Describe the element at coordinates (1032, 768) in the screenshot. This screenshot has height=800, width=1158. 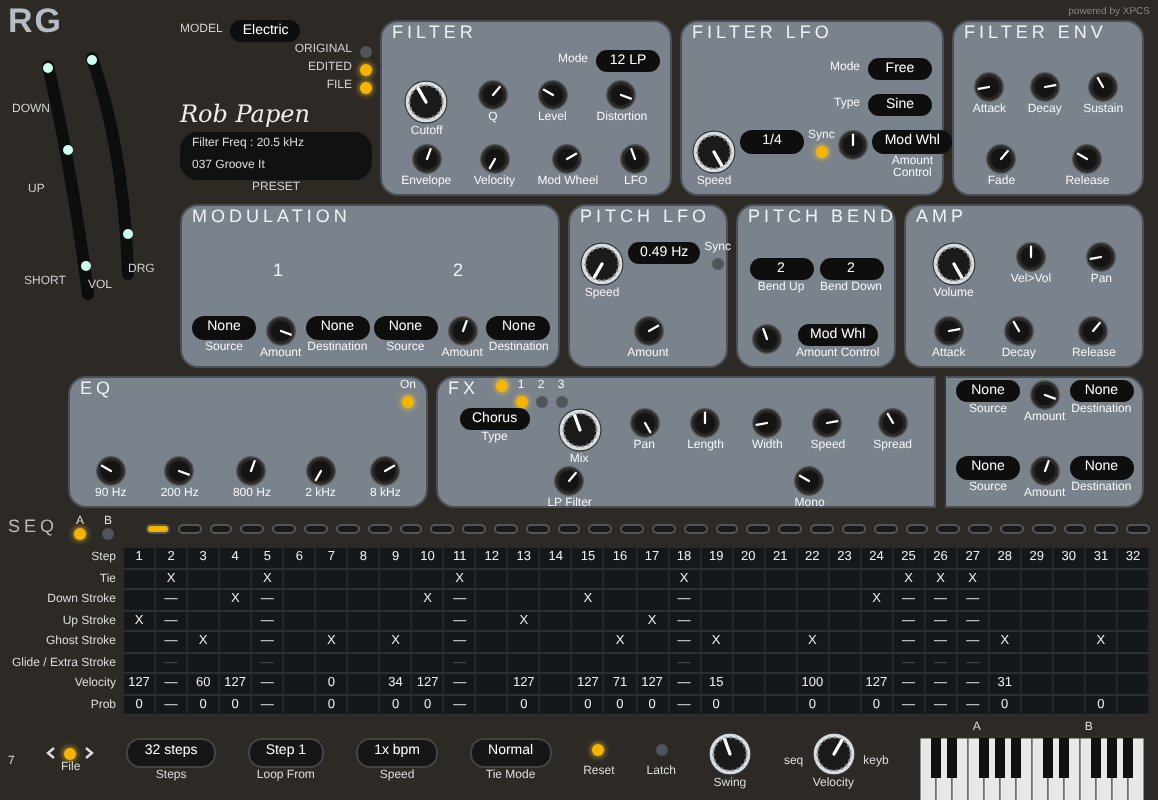
I see `piano-keyboard-drawing` at that location.